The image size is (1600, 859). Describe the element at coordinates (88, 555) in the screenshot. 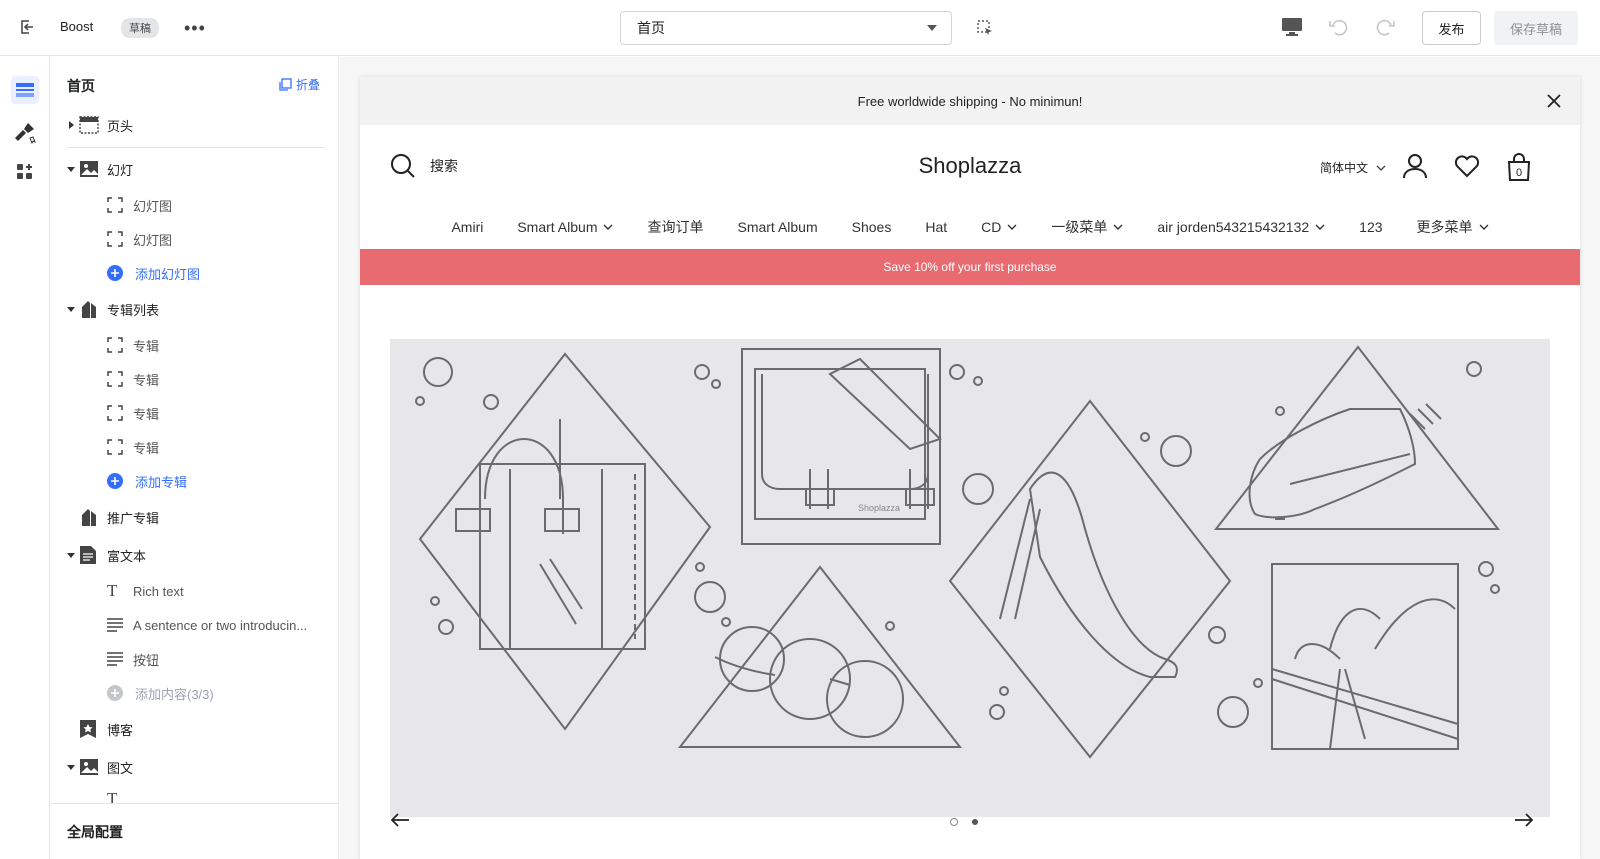

I see `document-icon` at that location.